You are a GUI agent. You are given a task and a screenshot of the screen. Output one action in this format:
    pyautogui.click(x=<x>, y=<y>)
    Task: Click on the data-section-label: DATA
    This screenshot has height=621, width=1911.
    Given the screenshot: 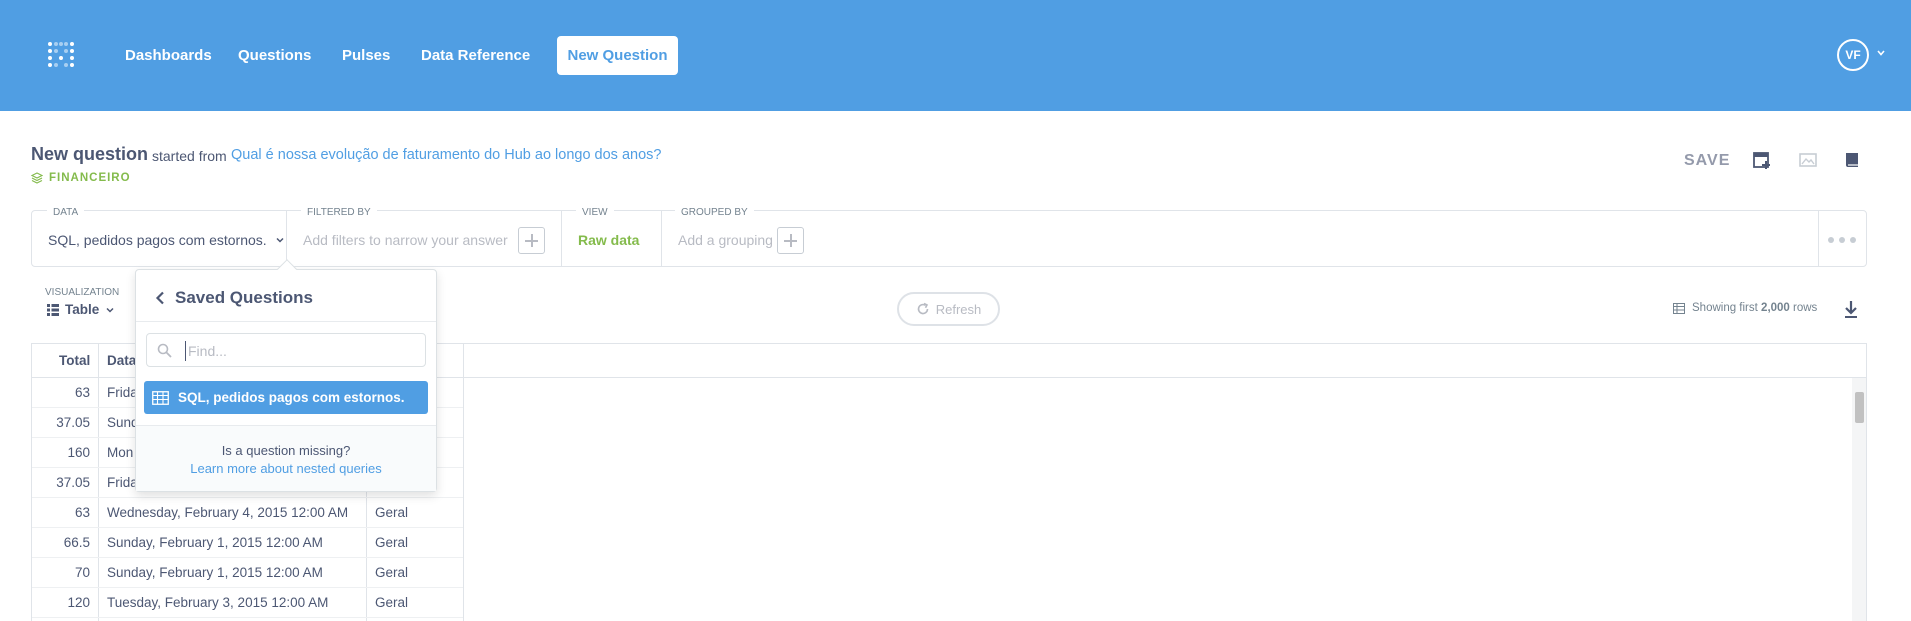 What is the action you would take?
    pyautogui.click(x=66, y=212)
    